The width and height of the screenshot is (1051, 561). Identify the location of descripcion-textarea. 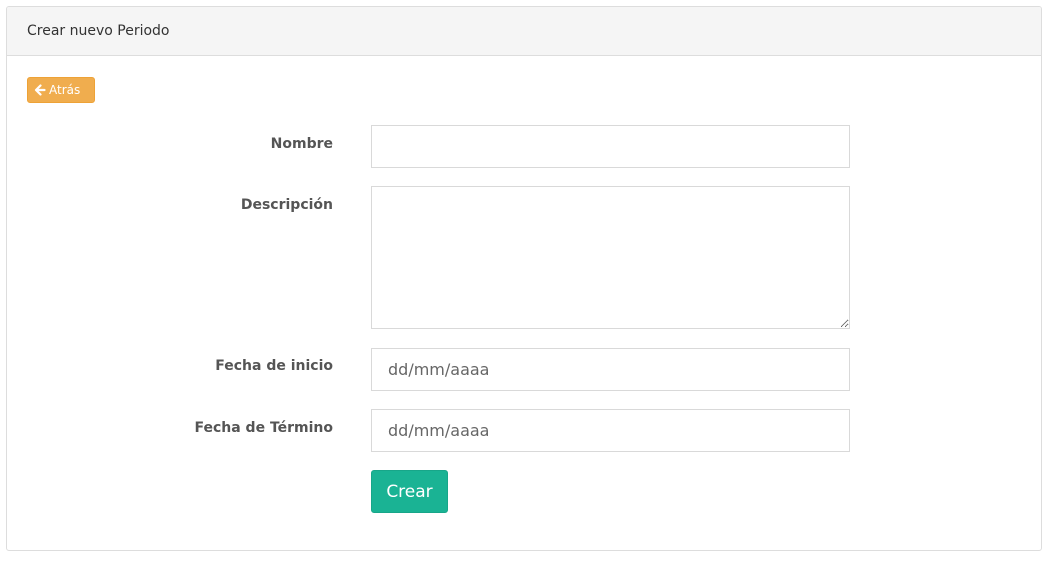
(610, 257).